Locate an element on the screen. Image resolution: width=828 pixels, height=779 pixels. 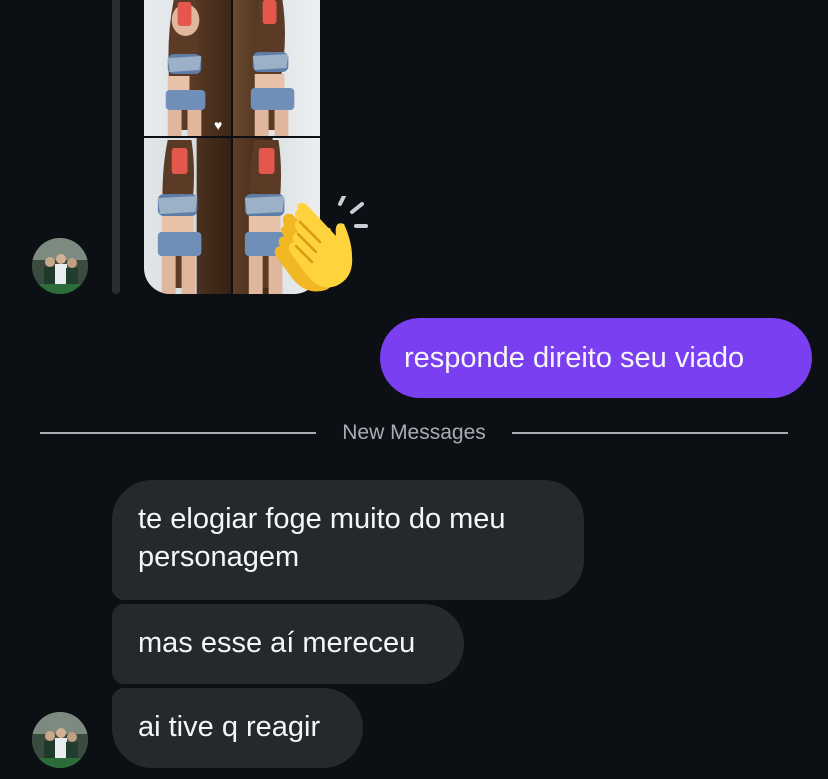
heart-icon: ♥ is located at coordinates (218, 125).